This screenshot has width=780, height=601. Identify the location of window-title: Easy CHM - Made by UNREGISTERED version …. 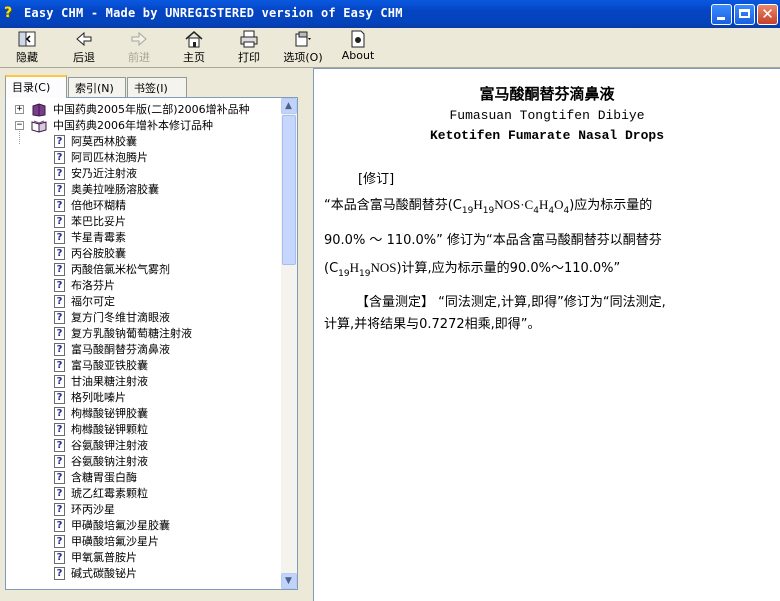
(213, 13).